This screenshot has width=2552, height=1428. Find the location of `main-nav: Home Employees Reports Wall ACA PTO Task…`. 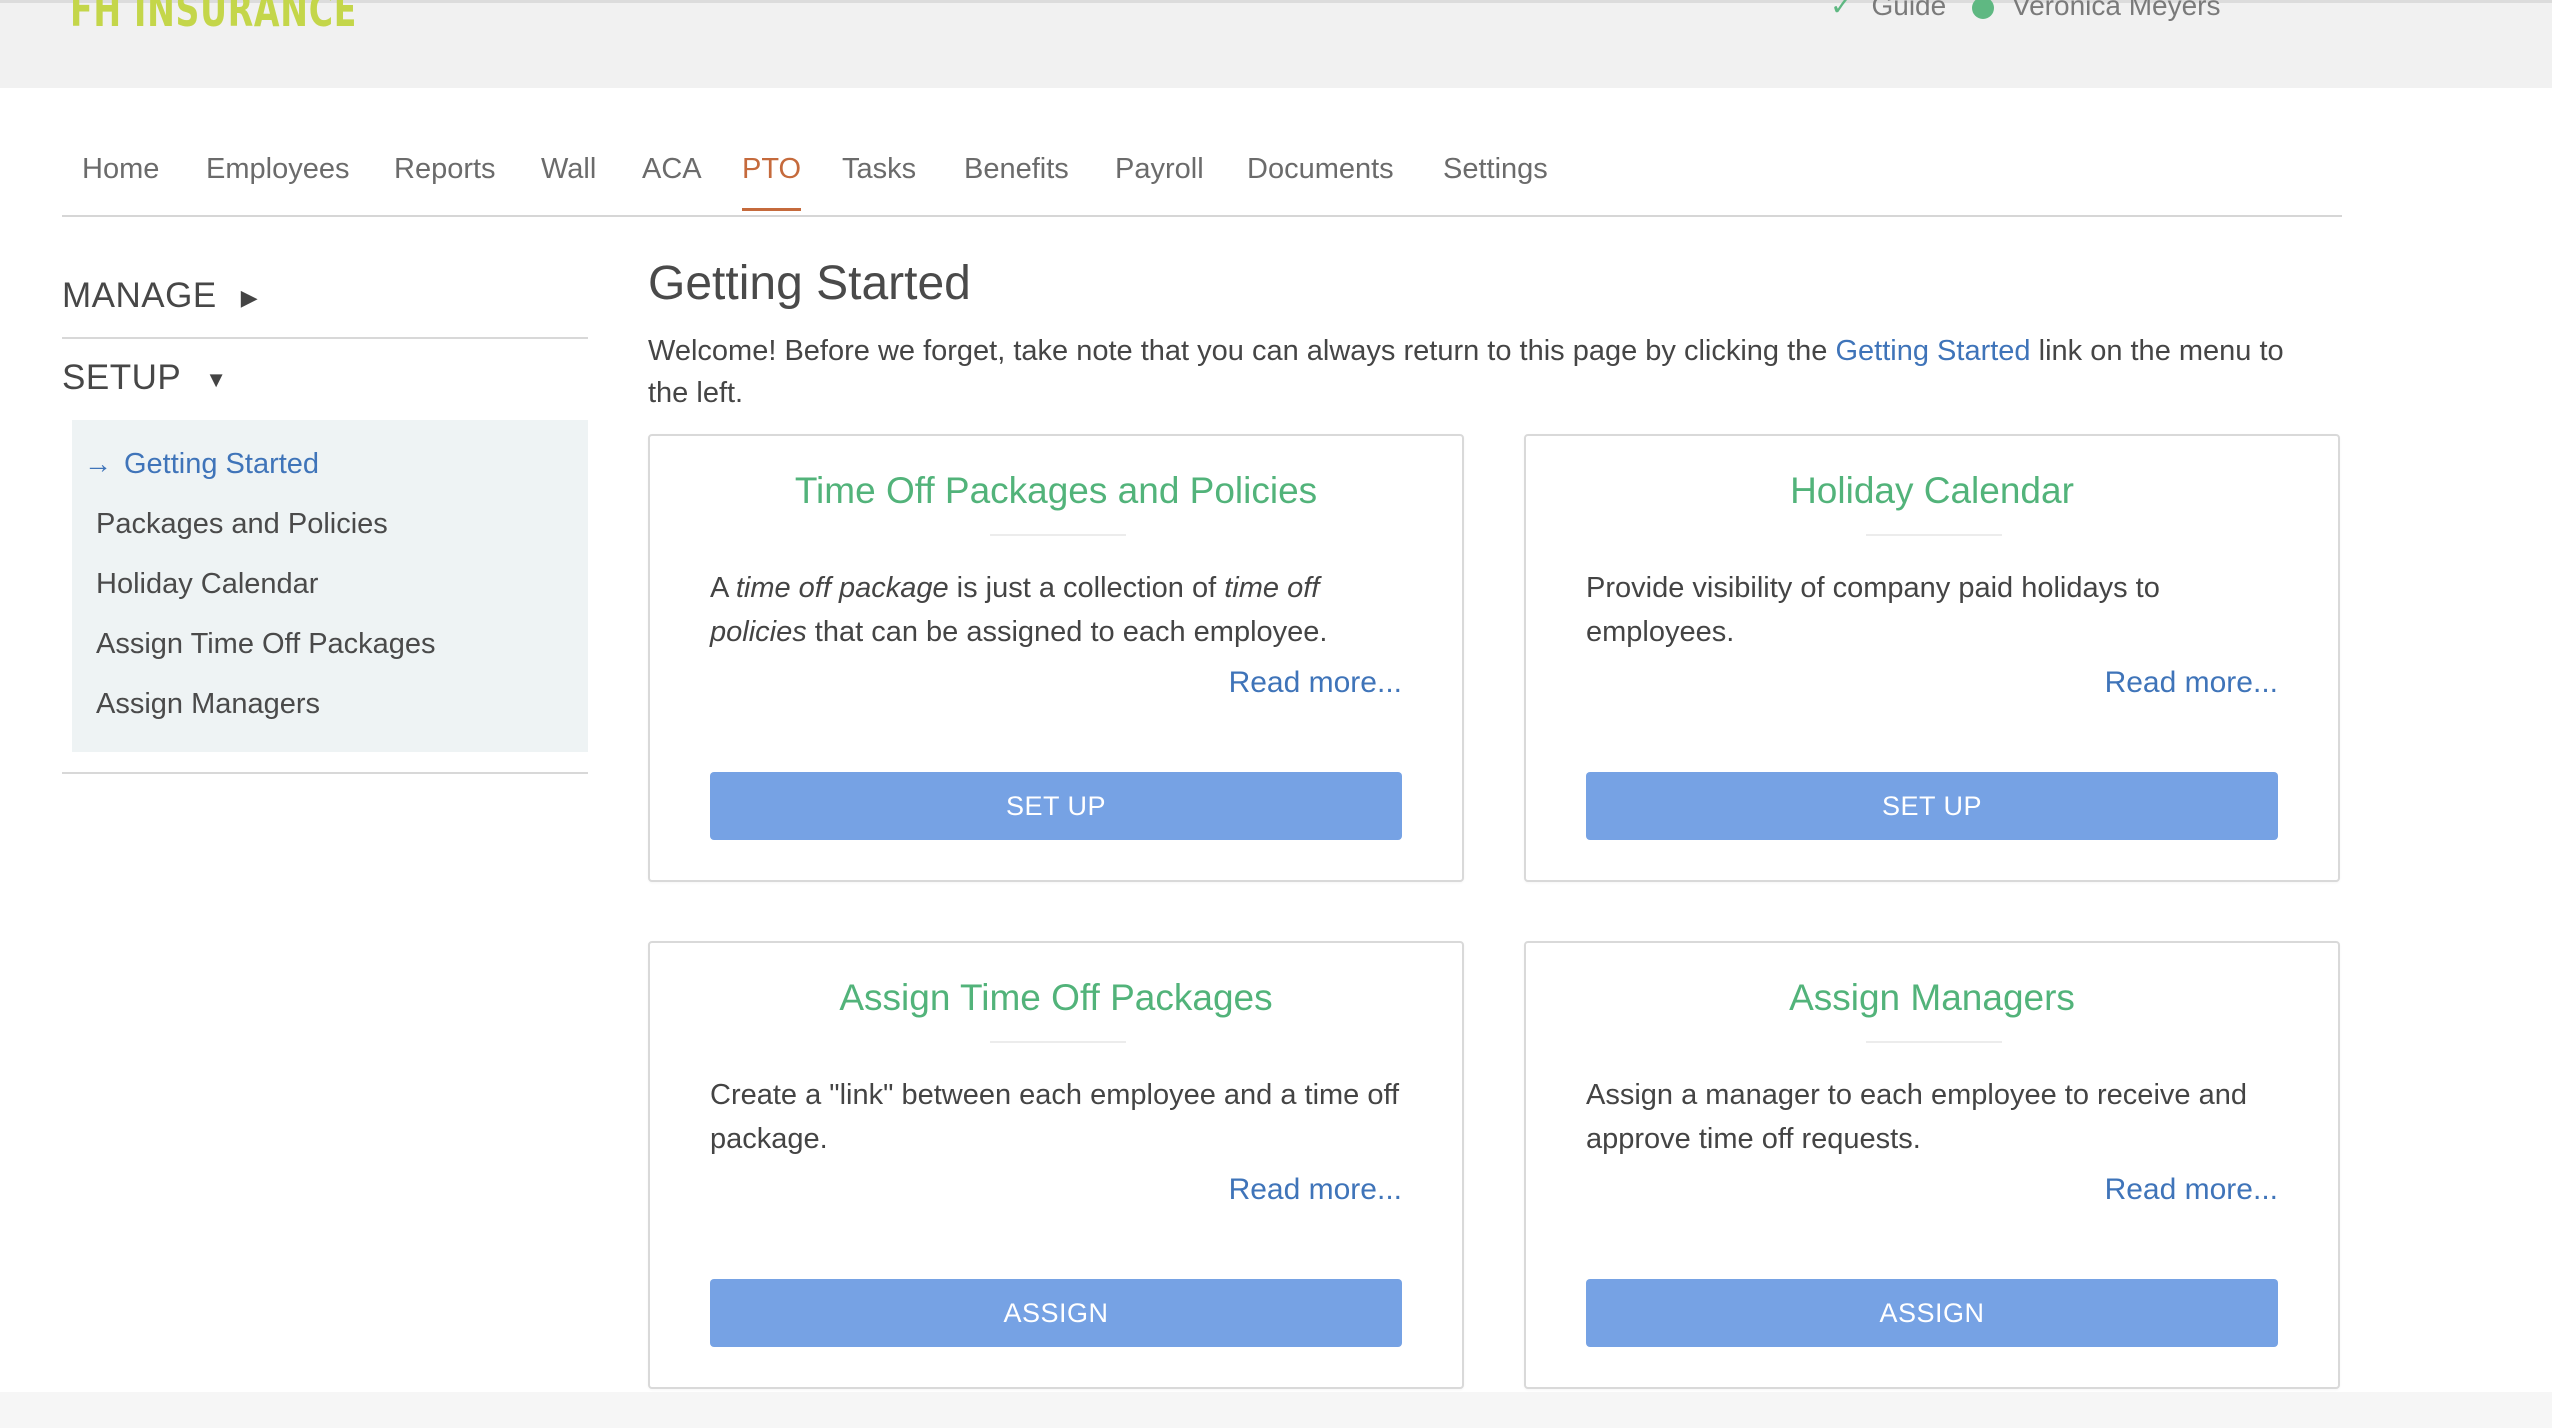

main-nav: Home Employees Reports Wall ACA PTO Task… is located at coordinates (1202, 176).